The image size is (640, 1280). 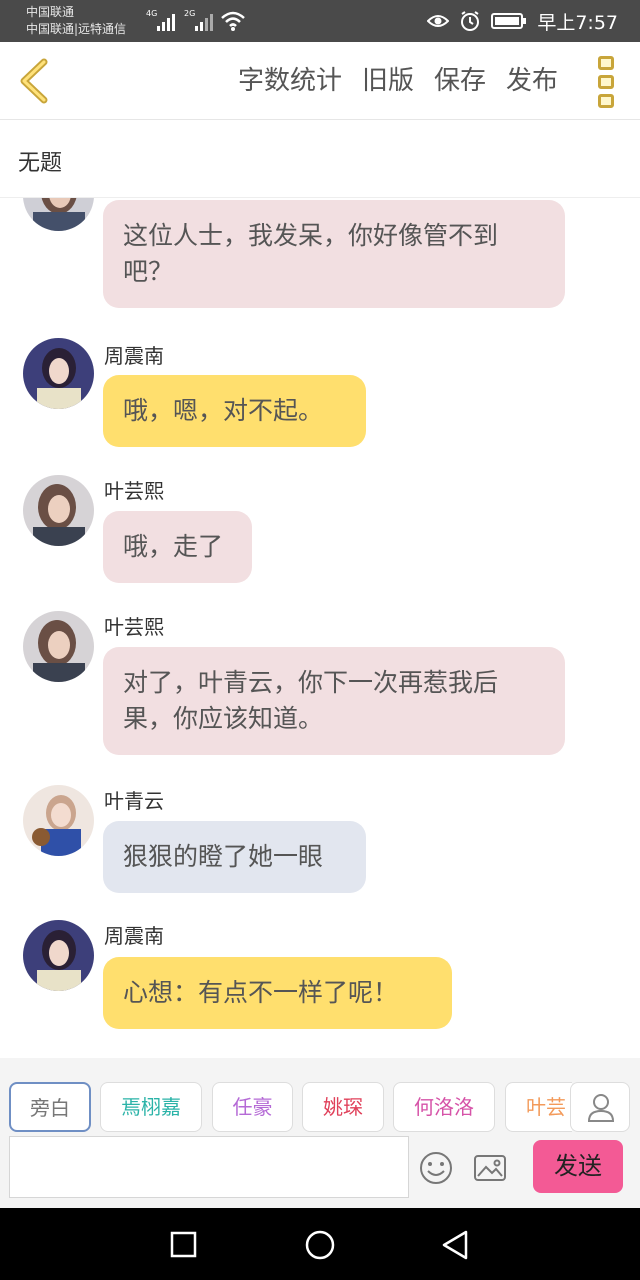 I want to click on battery-icon, so click(x=509, y=21).